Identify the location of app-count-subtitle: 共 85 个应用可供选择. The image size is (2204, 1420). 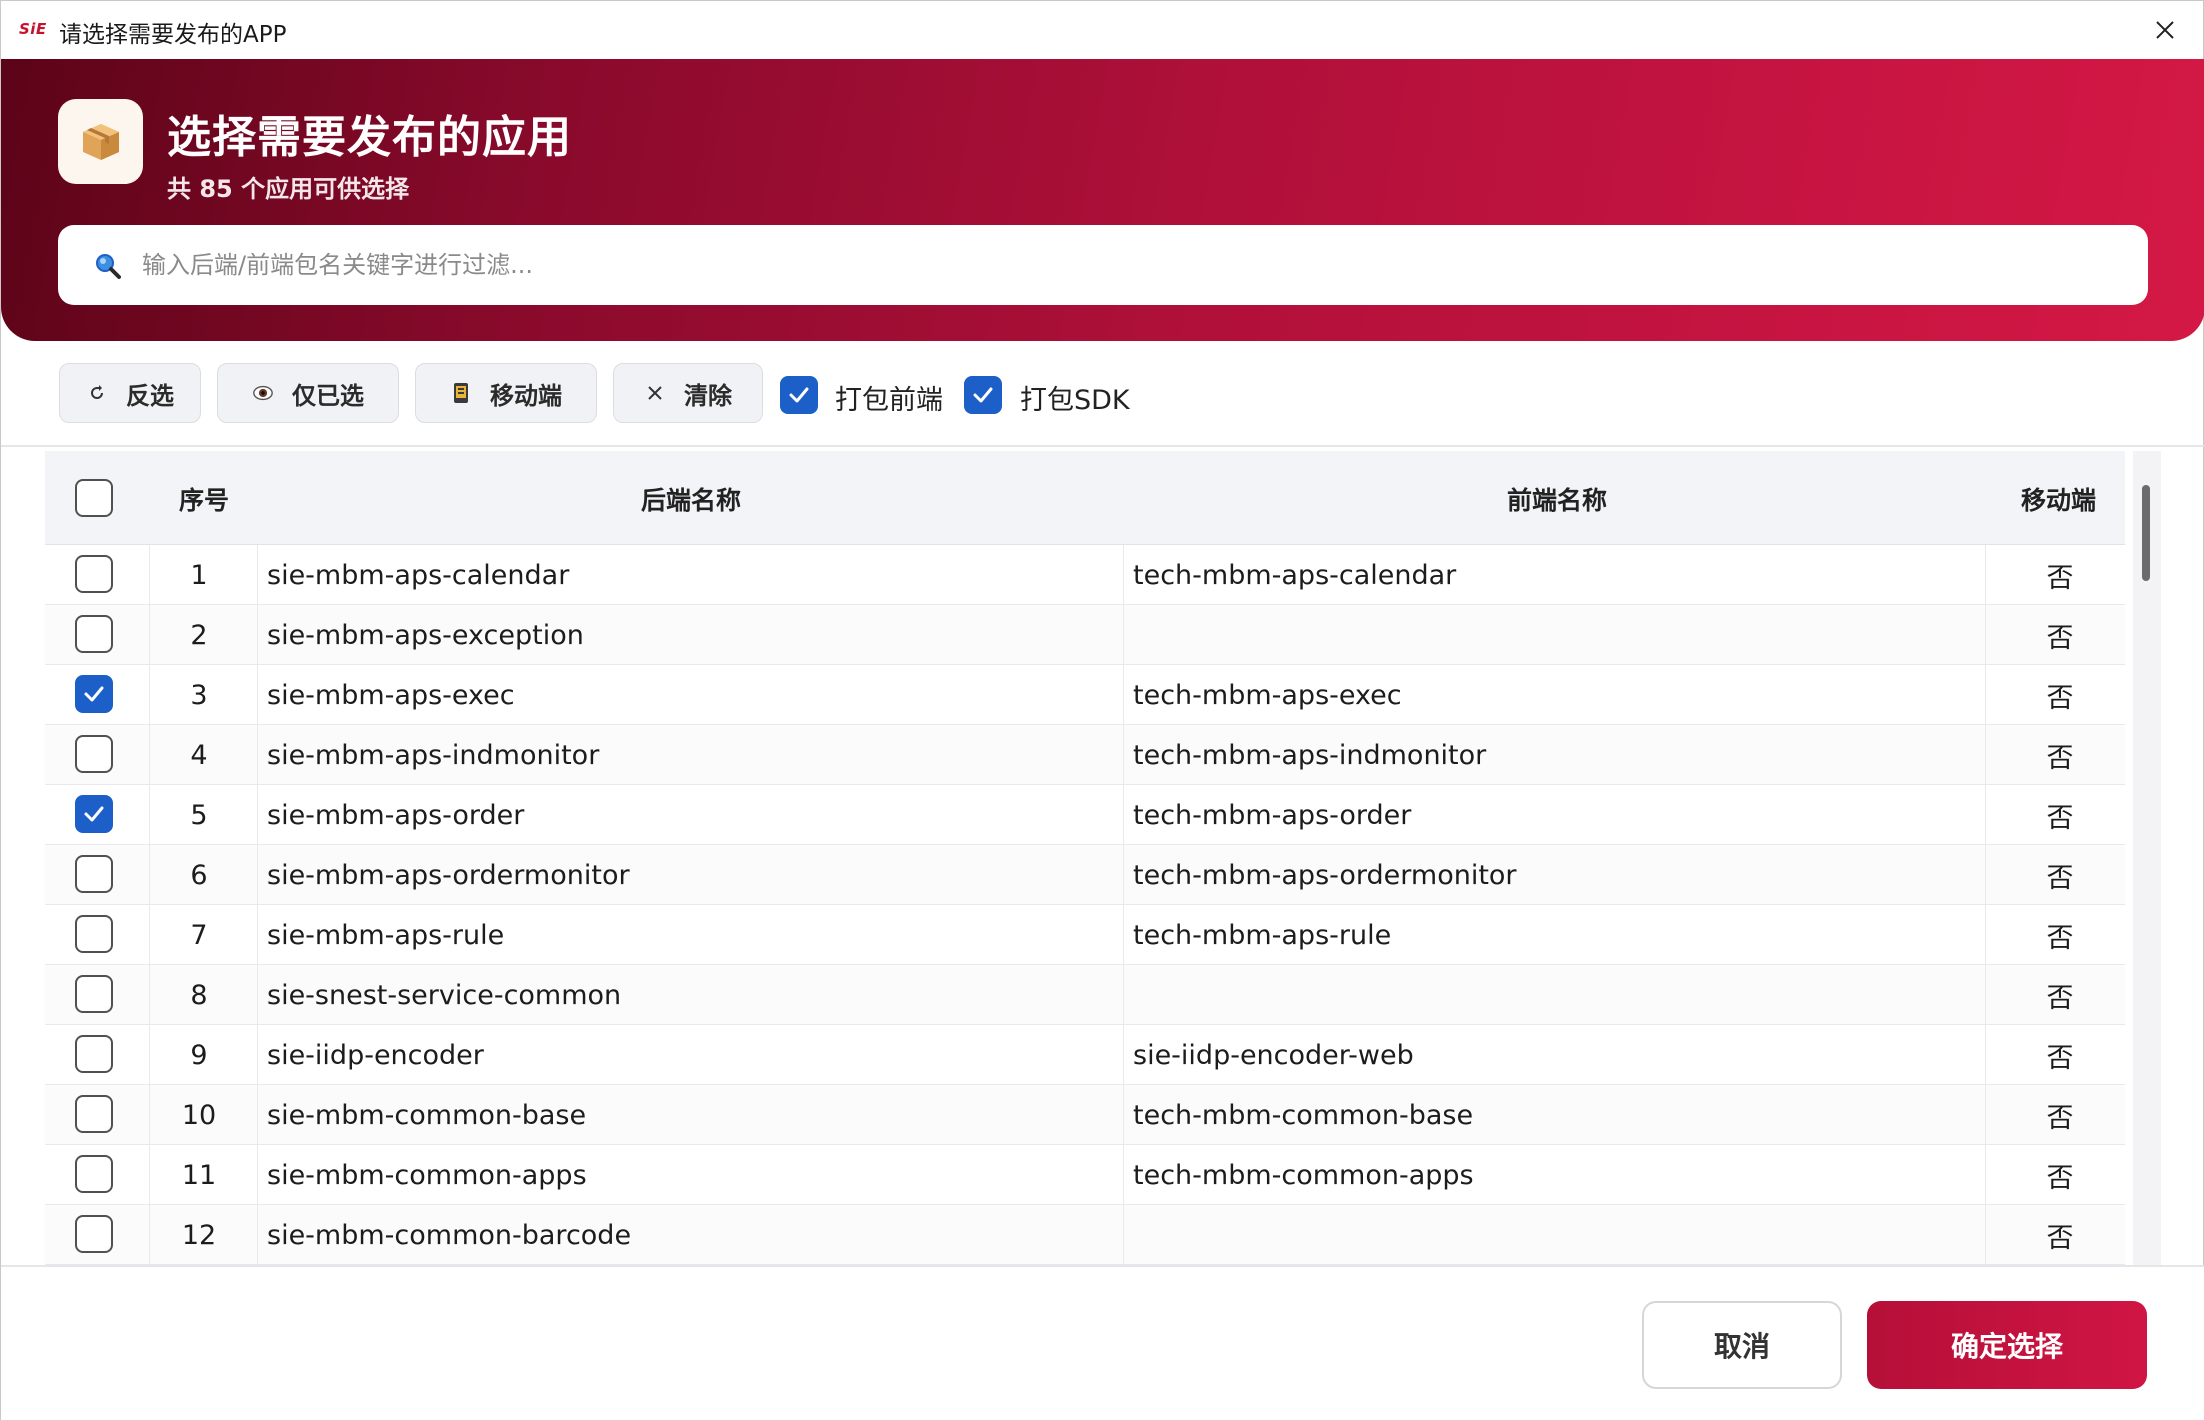
(288, 189).